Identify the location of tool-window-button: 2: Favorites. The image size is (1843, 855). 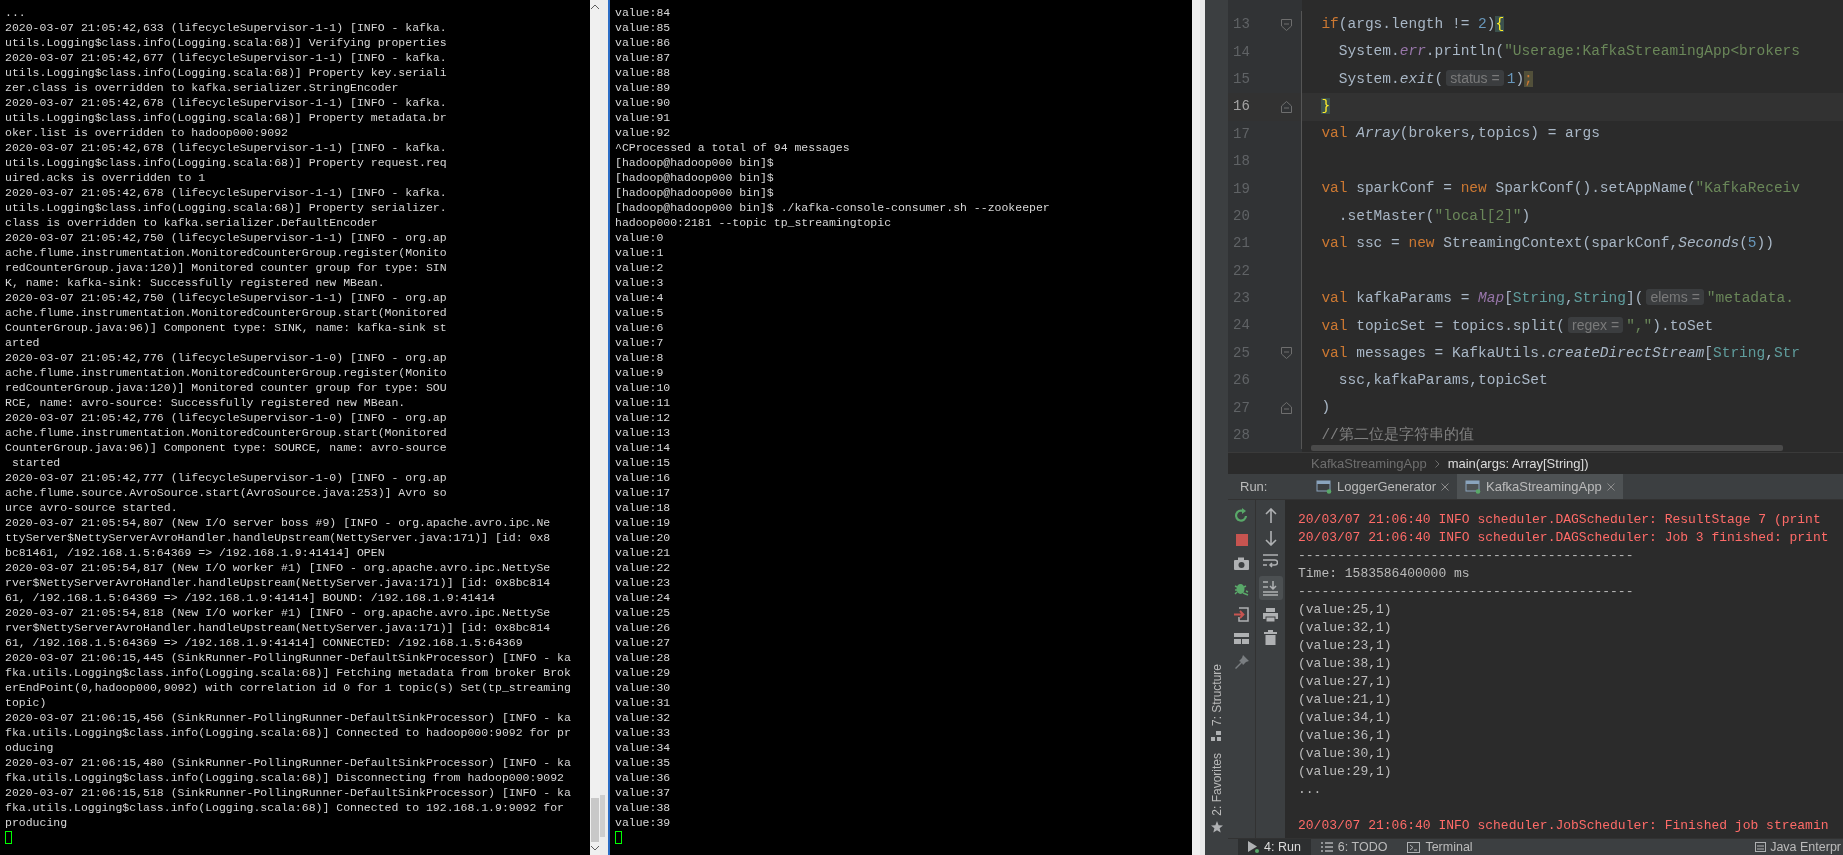
(1216, 793).